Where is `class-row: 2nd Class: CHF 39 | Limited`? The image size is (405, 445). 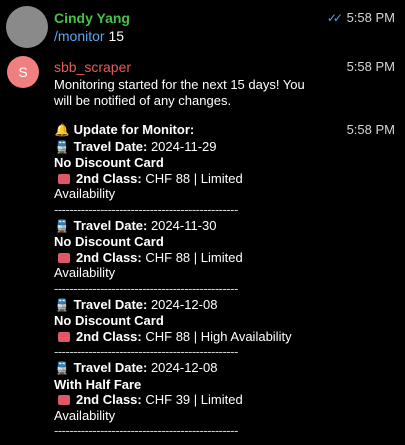 class-row: 2nd Class: CHF 39 | Limited is located at coordinates (199, 400).